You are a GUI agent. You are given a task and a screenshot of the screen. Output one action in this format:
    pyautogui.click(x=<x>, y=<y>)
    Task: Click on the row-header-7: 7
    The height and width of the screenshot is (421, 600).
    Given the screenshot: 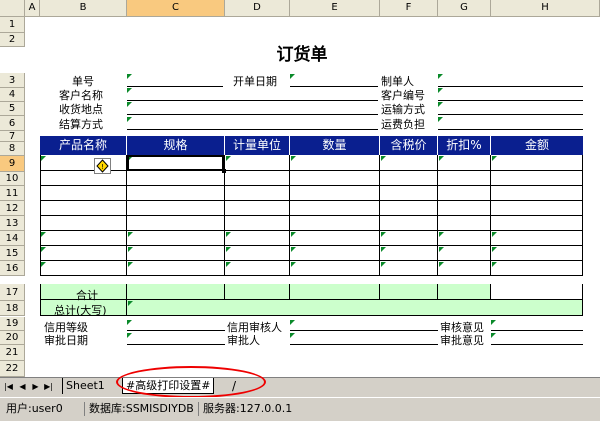 What is the action you would take?
    pyautogui.click(x=12, y=136)
    